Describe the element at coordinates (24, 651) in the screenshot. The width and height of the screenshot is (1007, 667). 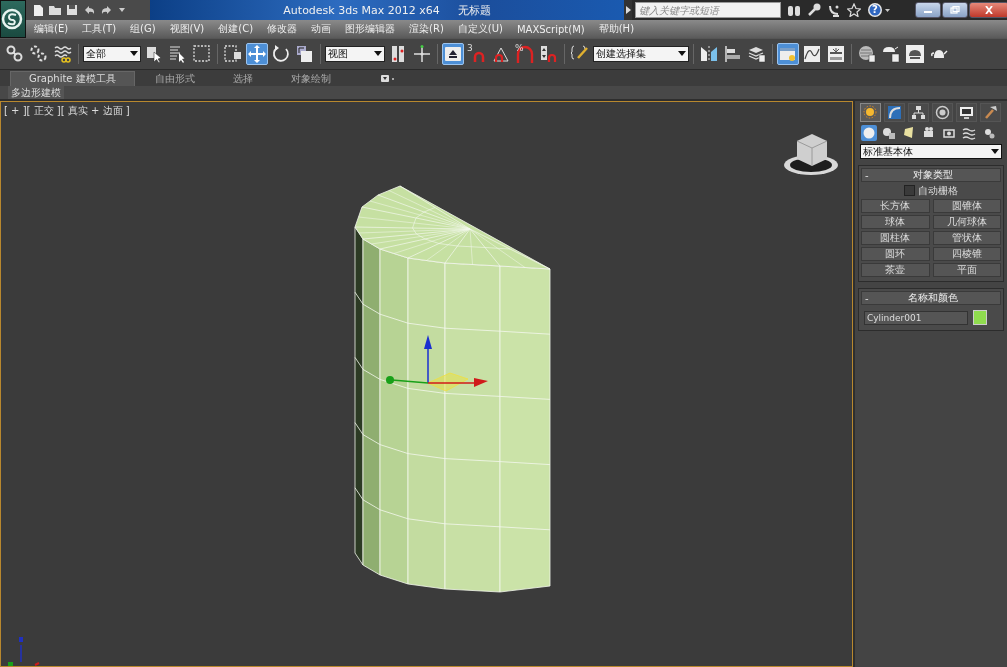
I see `axis-tripod-icon` at that location.